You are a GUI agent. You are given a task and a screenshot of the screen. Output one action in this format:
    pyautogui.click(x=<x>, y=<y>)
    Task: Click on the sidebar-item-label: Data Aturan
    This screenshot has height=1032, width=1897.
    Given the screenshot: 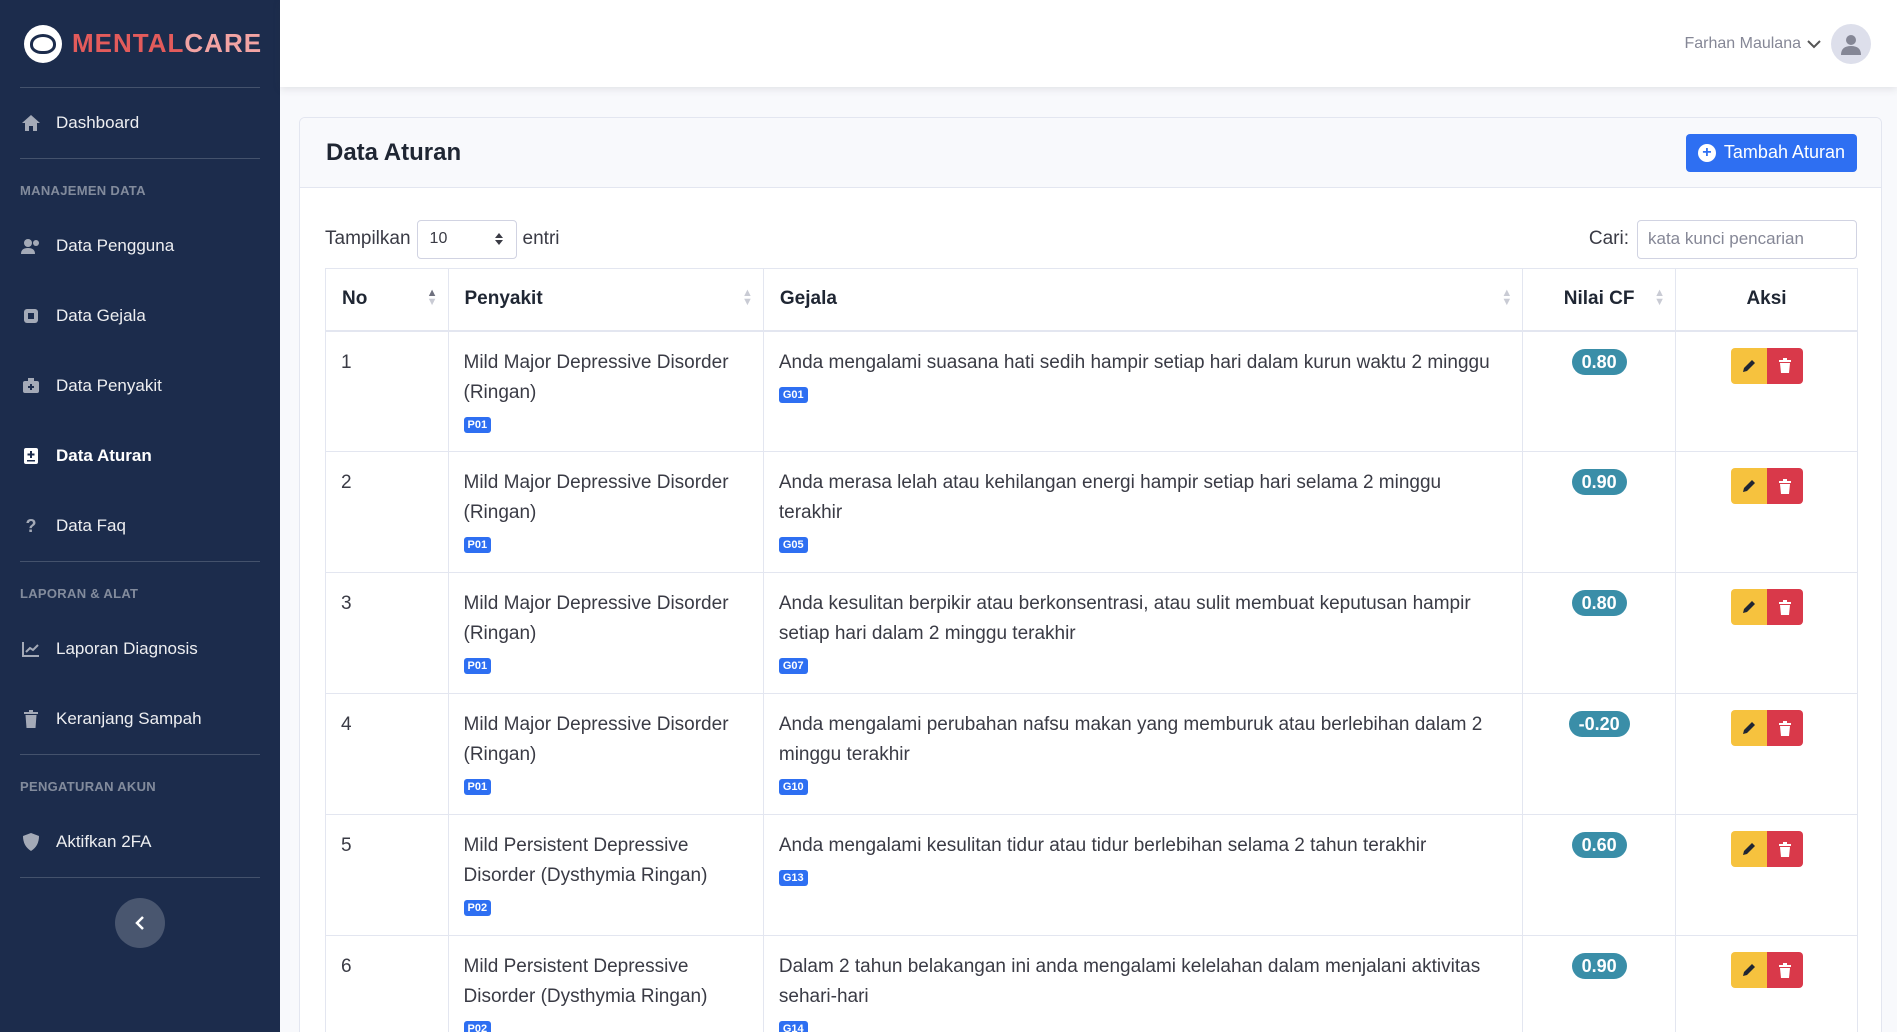 What is the action you would take?
    pyautogui.click(x=104, y=455)
    